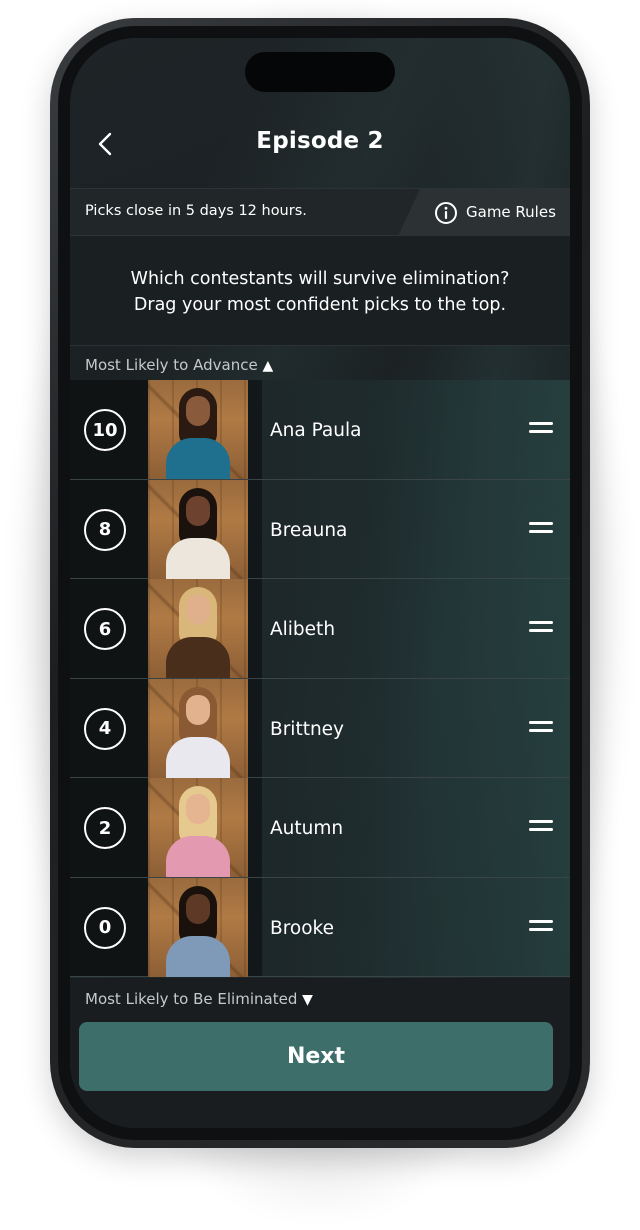 This screenshot has width=640, height=1230. I want to click on game-rules-label: Game Rules, so click(511, 212).